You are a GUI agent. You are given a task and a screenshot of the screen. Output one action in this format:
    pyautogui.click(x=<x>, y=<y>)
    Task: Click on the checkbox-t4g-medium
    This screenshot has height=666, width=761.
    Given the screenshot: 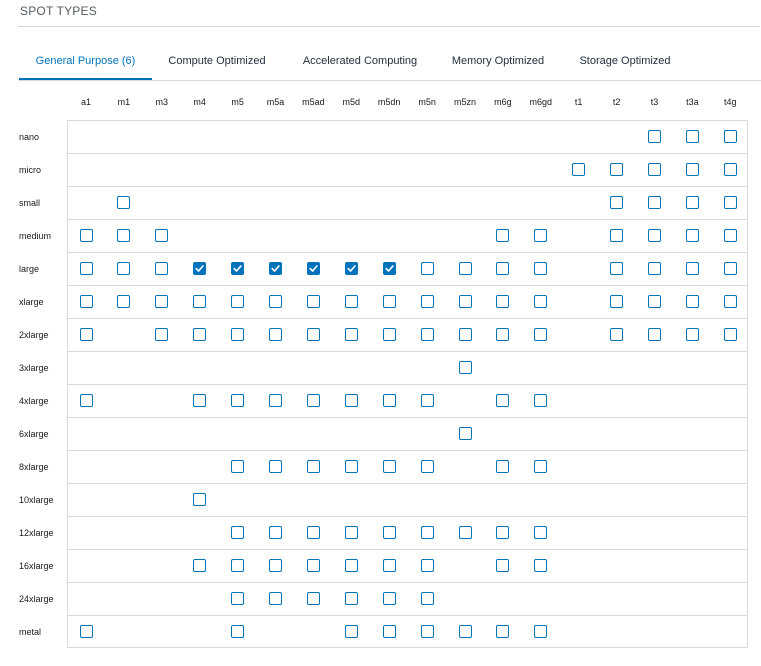 What is the action you would take?
    pyautogui.click(x=730, y=235)
    